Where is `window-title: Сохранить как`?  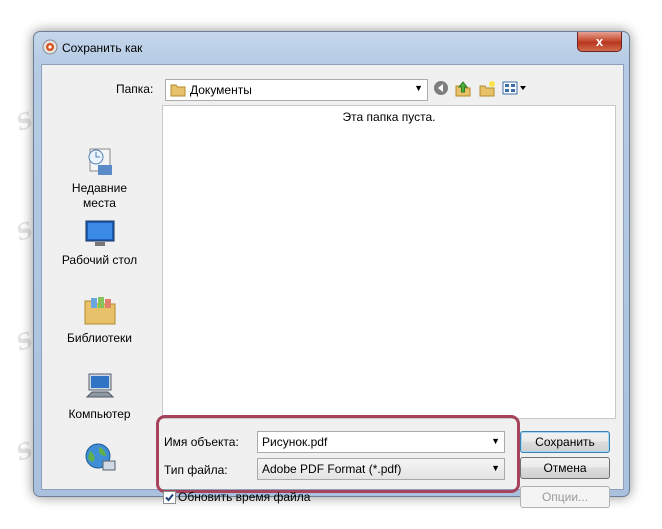 window-title: Сохранить как is located at coordinates (102, 48).